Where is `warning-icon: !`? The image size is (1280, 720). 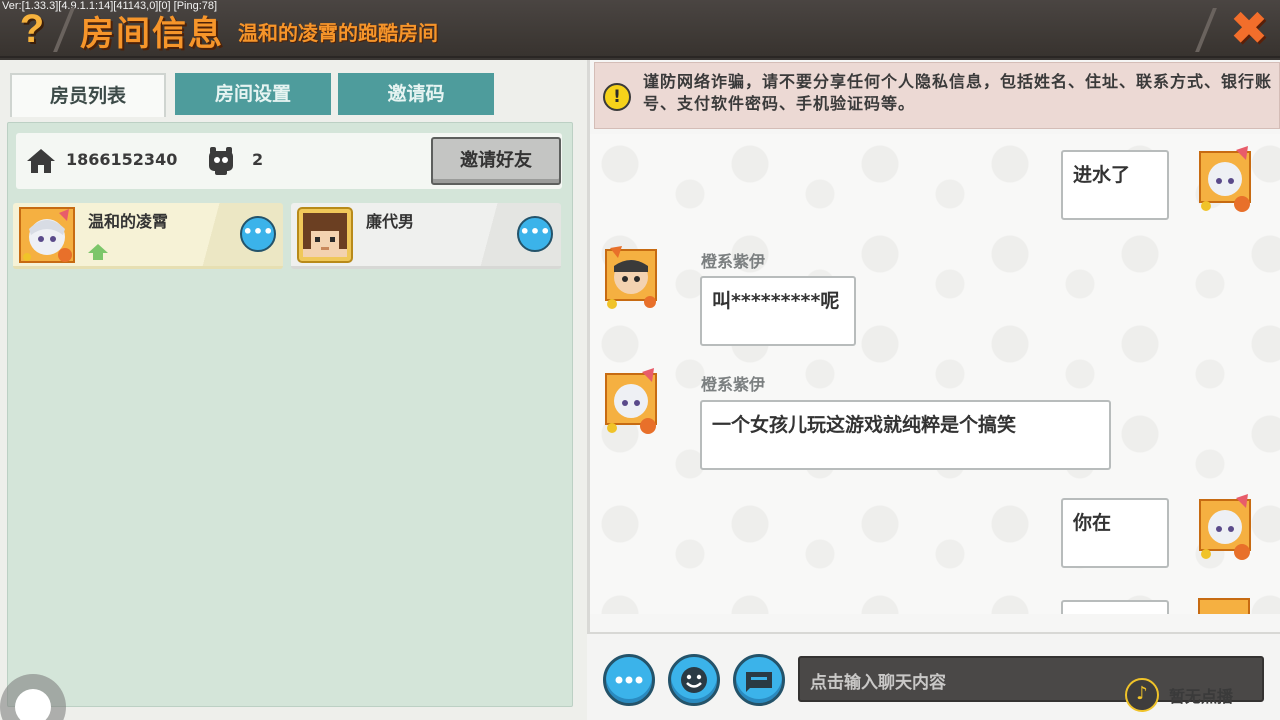
warning-icon: ! is located at coordinates (617, 97).